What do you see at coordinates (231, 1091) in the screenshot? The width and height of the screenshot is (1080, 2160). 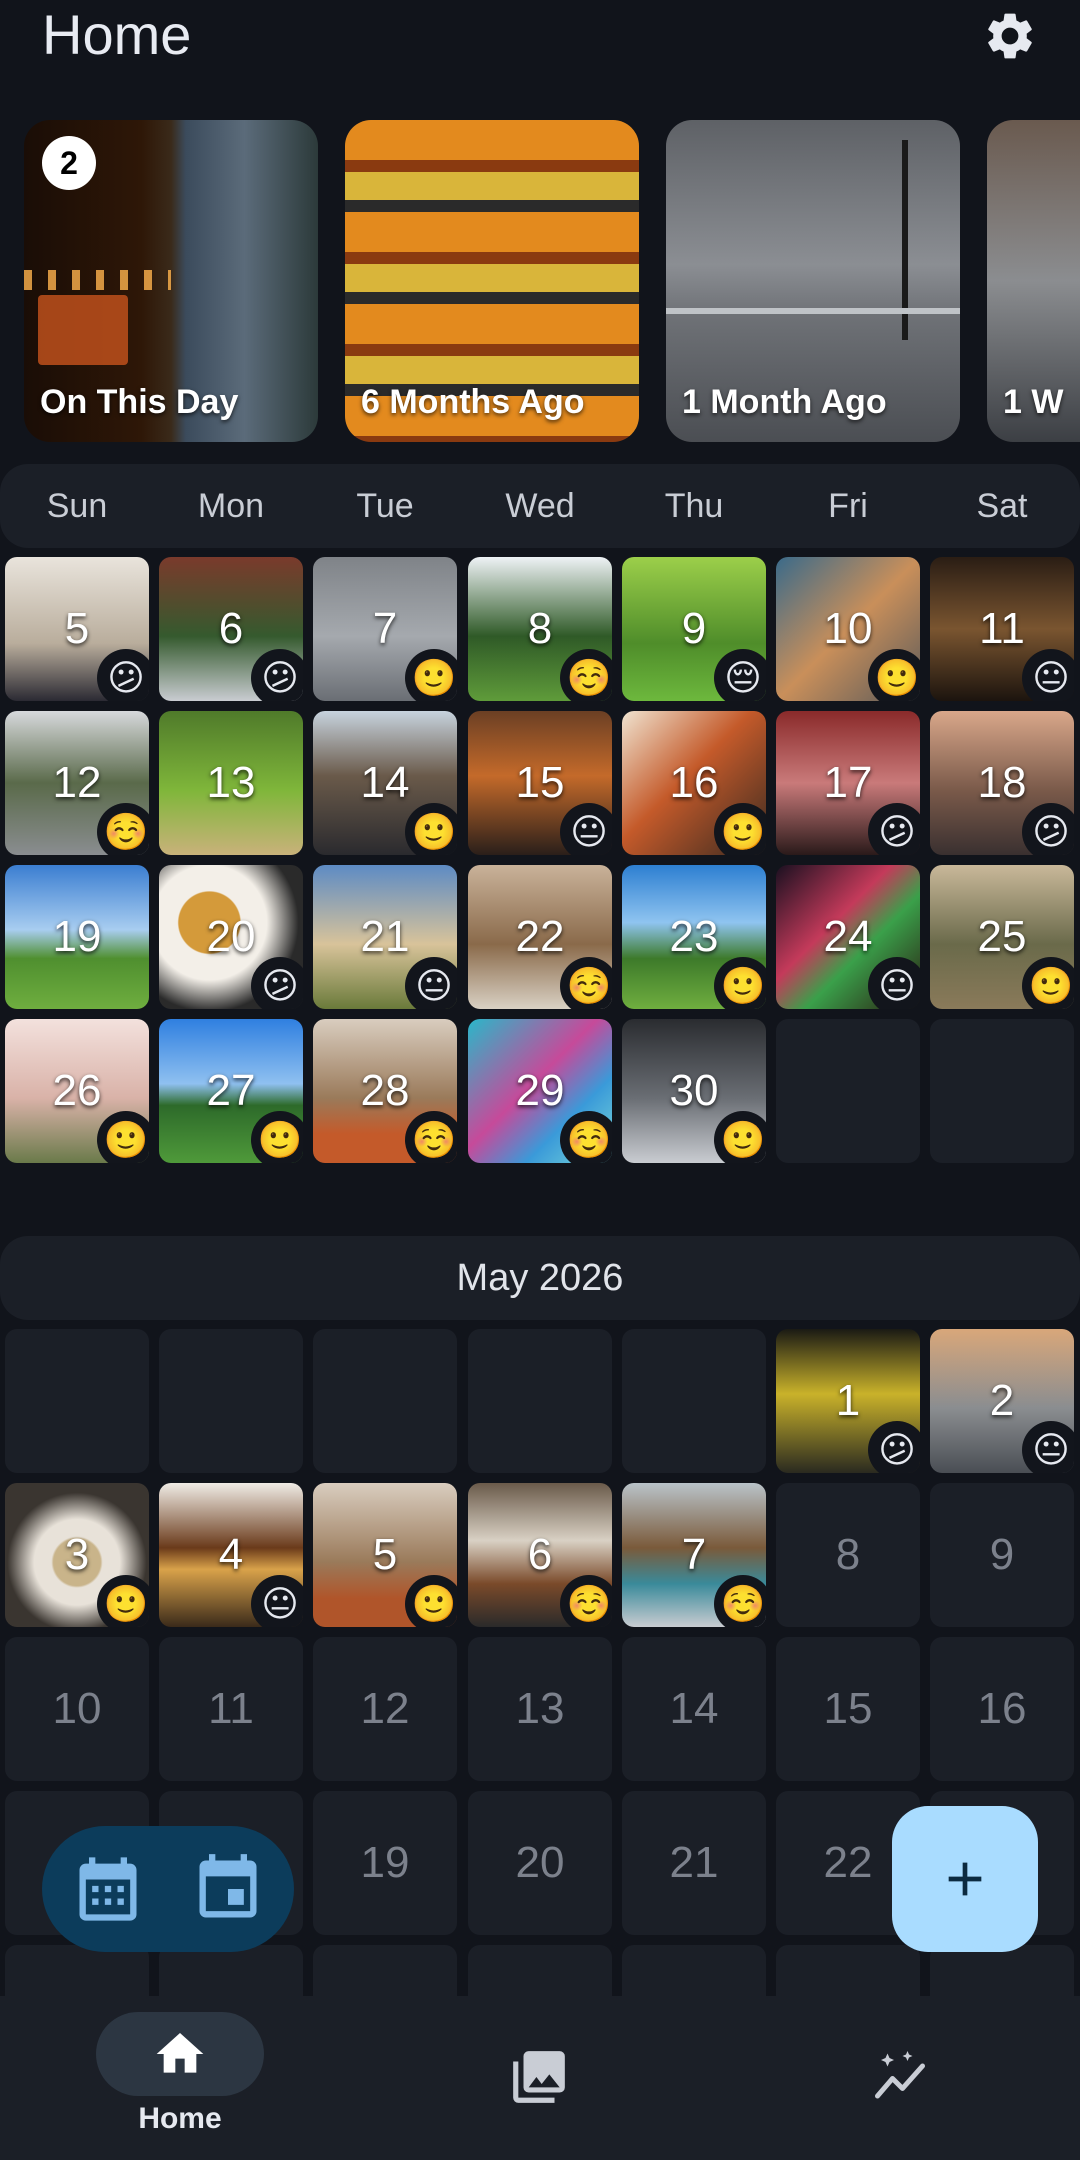 I see `day-cell: 27 🙂` at bounding box center [231, 1091].